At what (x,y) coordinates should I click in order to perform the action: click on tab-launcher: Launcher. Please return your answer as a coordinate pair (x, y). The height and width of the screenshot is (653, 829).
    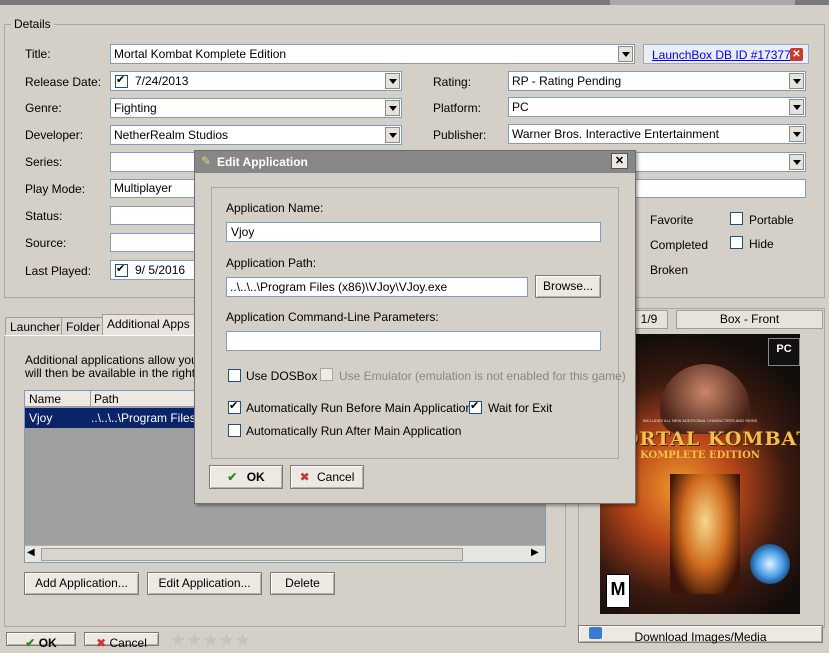
    Looking at the image, I should click on (35, 326).